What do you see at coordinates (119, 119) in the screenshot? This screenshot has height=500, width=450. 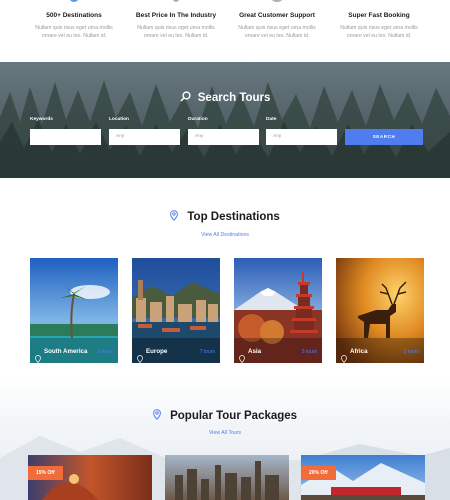 I see `location-label: Location` at bounding box center [119, 119].